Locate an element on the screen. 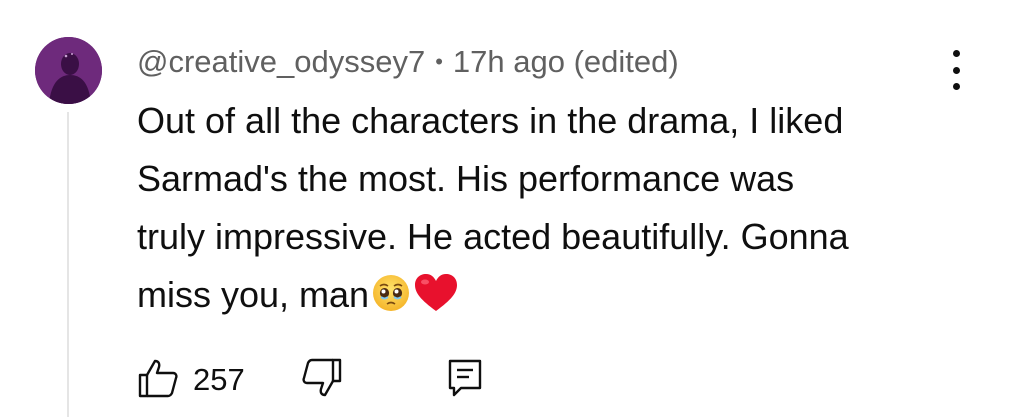 Image resolution: width=1024 pixels, height=417 pixels. thread-line is located at coordinates (68, 264).